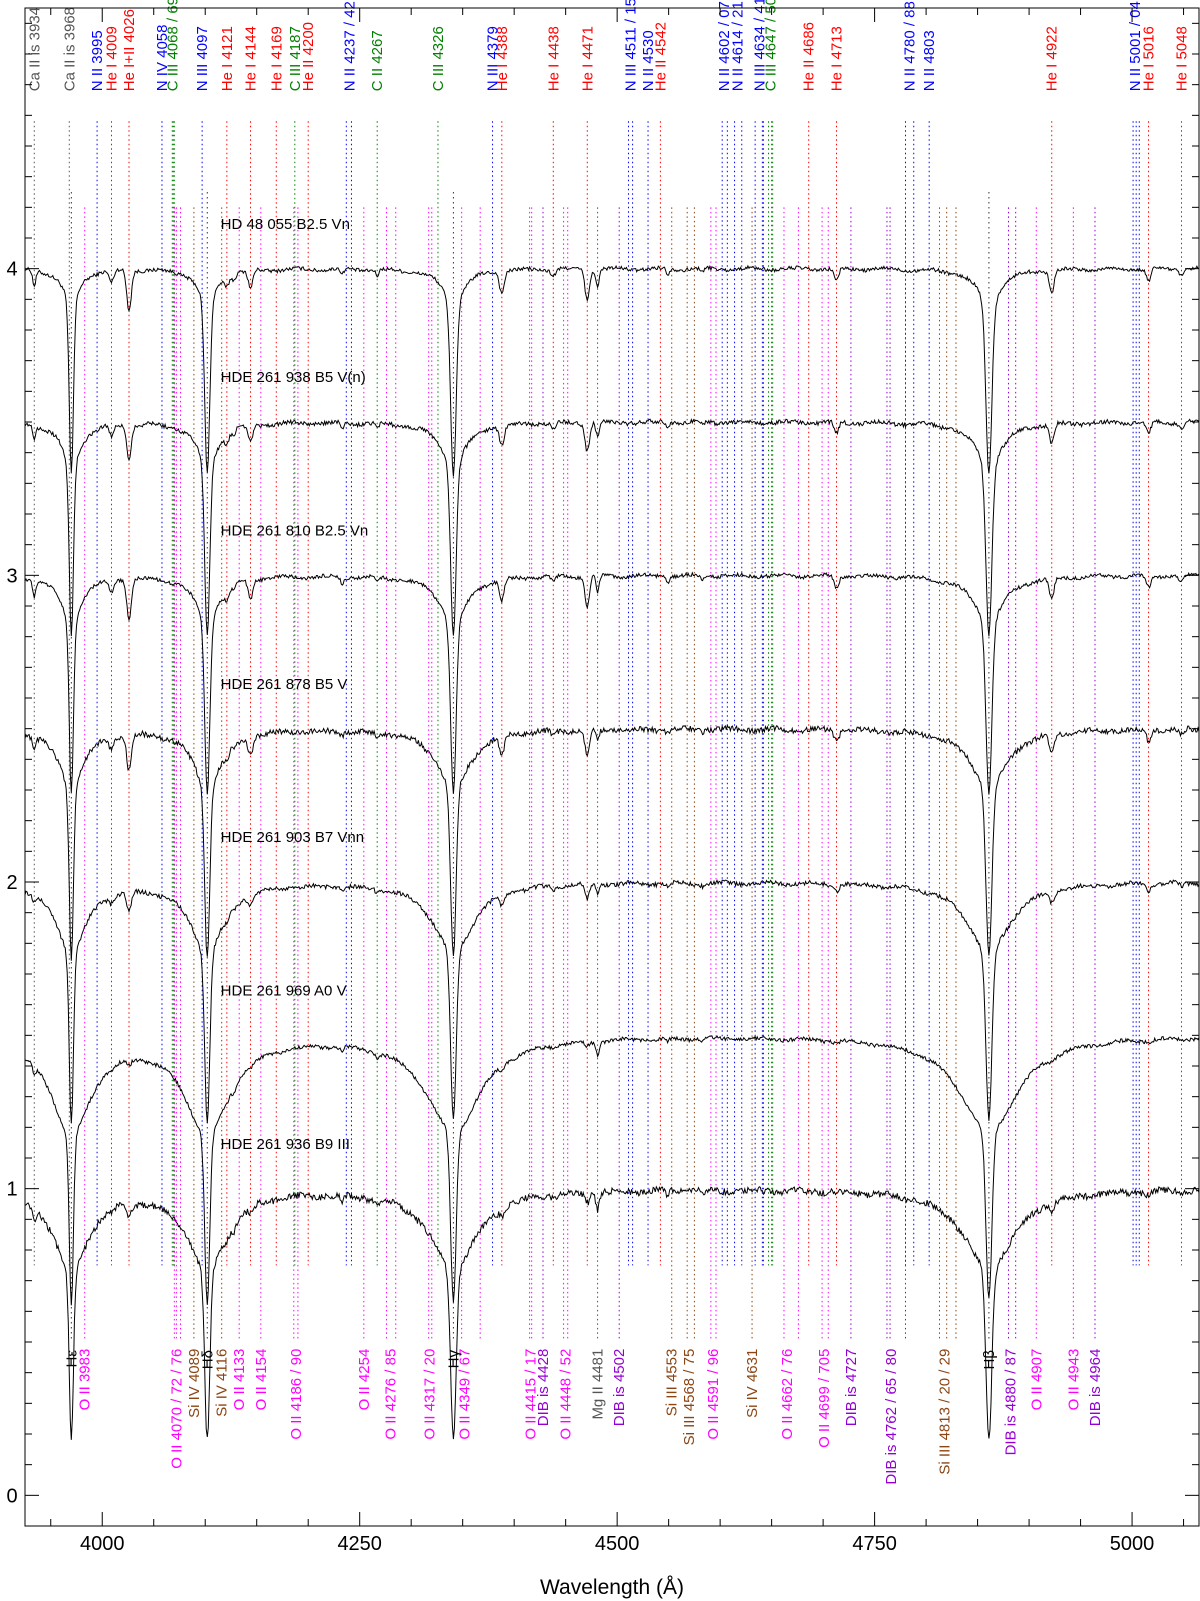 The height and width of the screenshot is (1601, 1200). Describe the element at coordinates (1181, 58) in the screenshot. I see `line-id-label: He I 5048` at that location.